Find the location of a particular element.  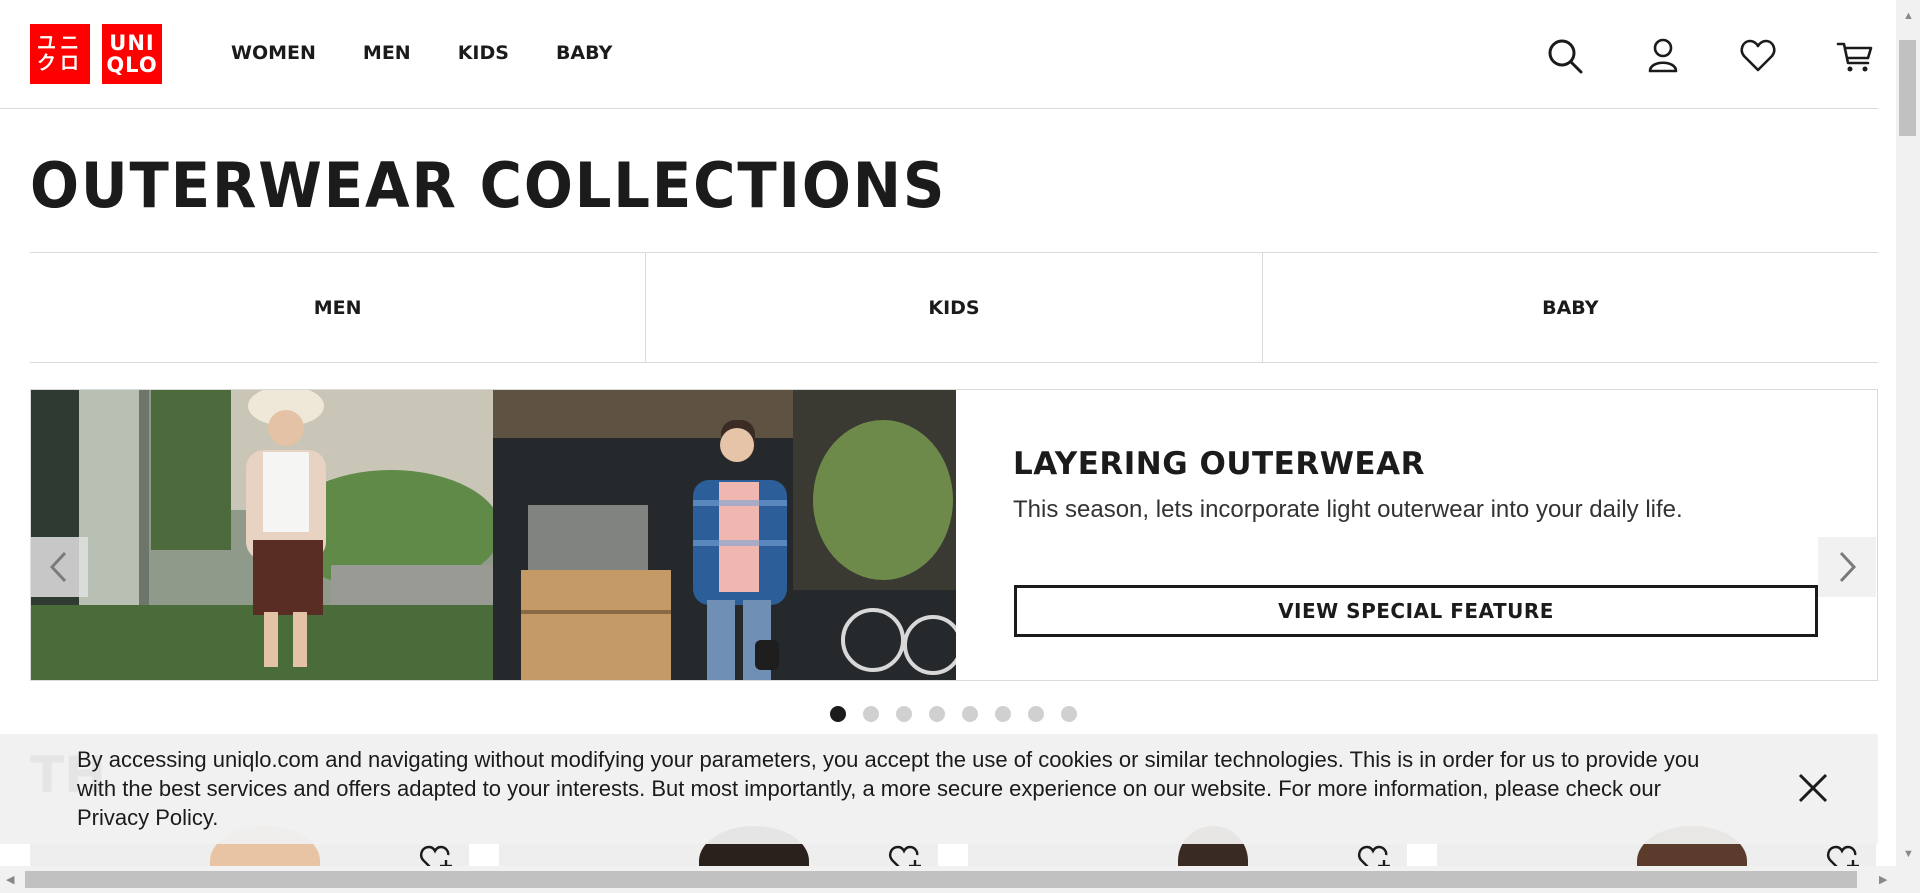

main-nav: WOMEN MEN KIDS BABY is located at coordinates (445, 53).